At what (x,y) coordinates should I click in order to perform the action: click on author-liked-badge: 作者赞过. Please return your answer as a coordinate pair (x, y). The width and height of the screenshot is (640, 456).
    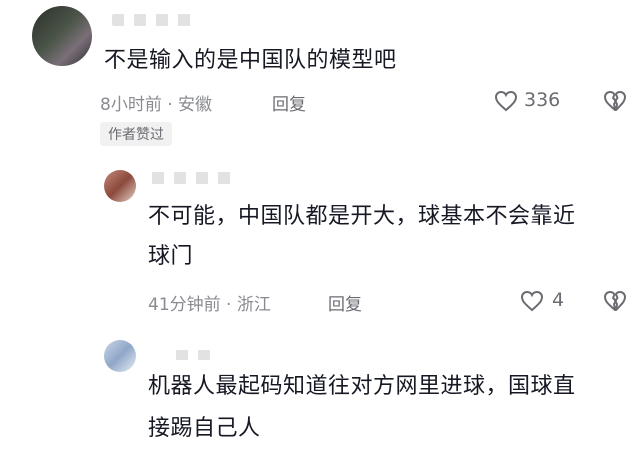
    Looking at the image, I should click on (136, 134).